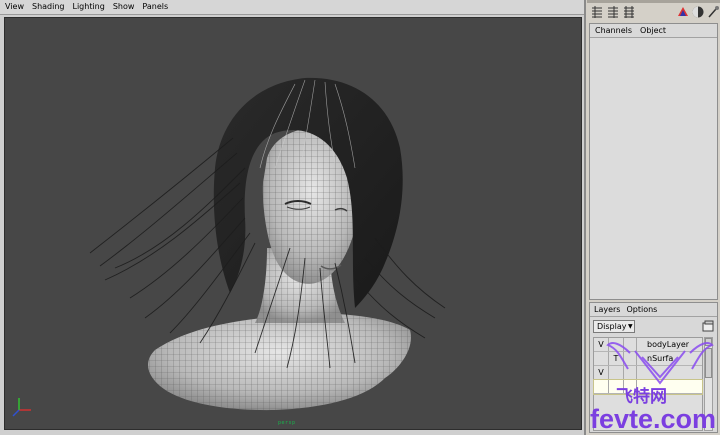  I want to click on layer-editor-menubar: Layers Options, so click(653, 310).